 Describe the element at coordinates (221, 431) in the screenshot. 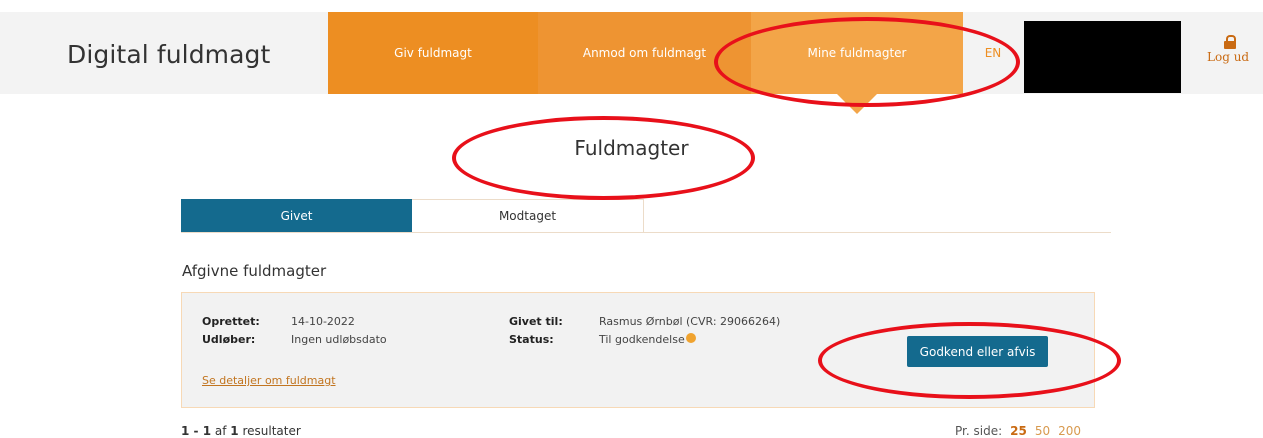

I see `results-of: af` at that location.